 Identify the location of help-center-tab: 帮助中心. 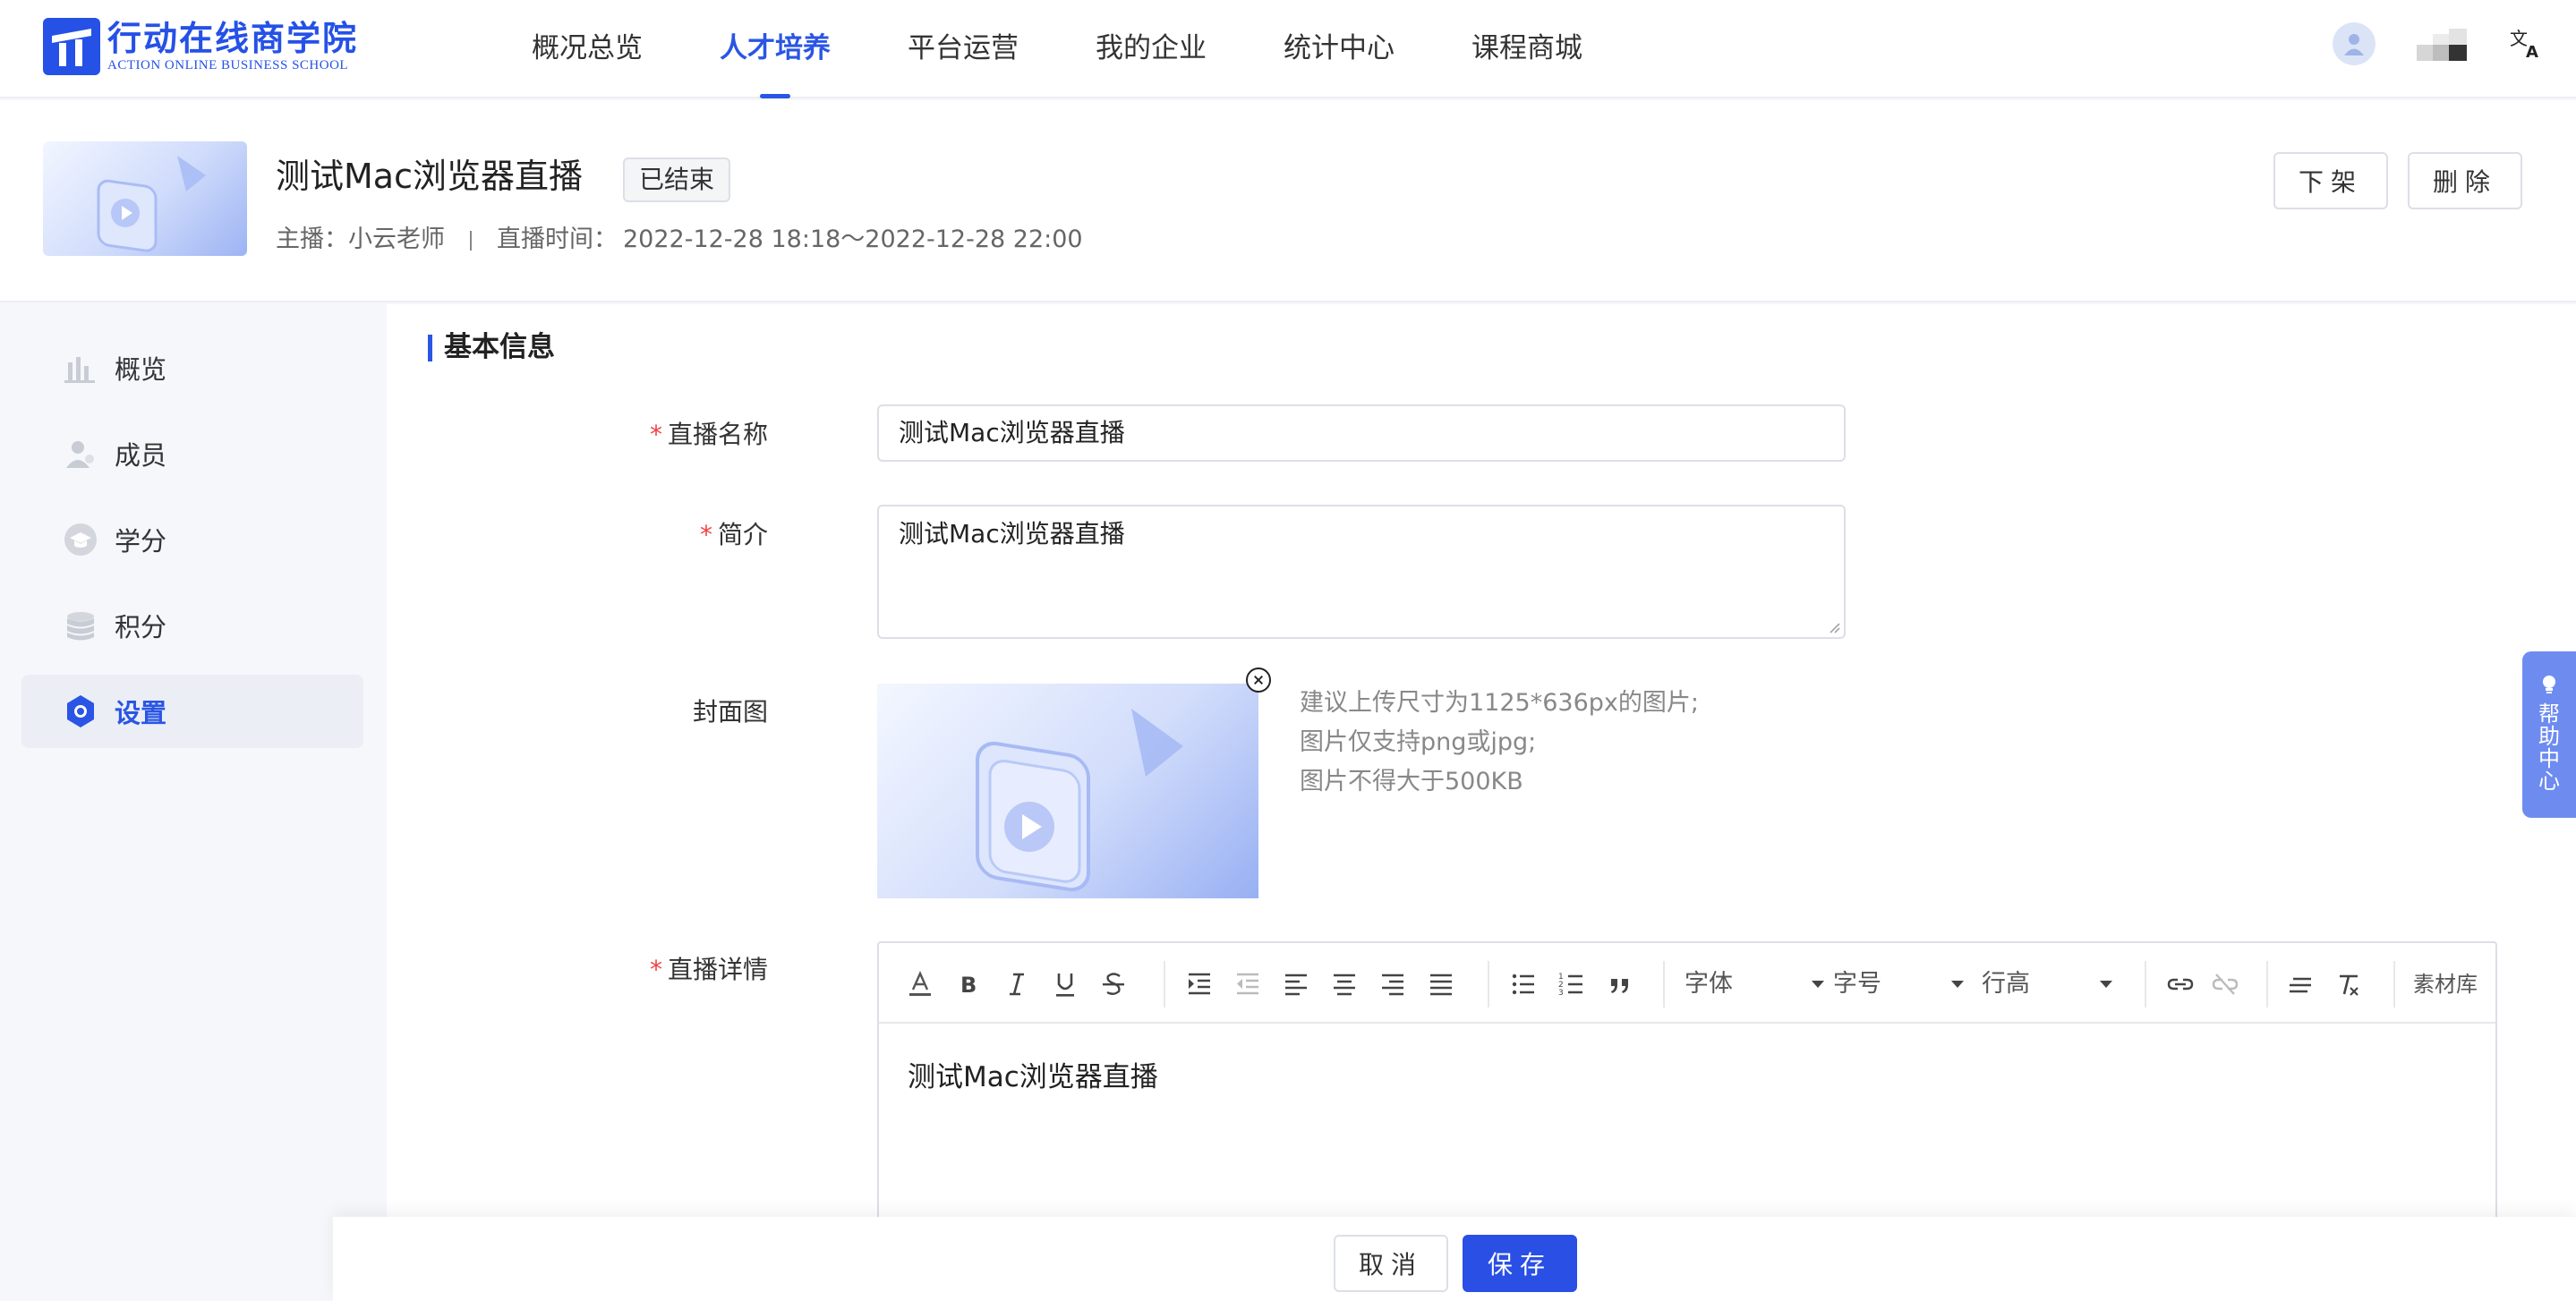
(2549, 734).